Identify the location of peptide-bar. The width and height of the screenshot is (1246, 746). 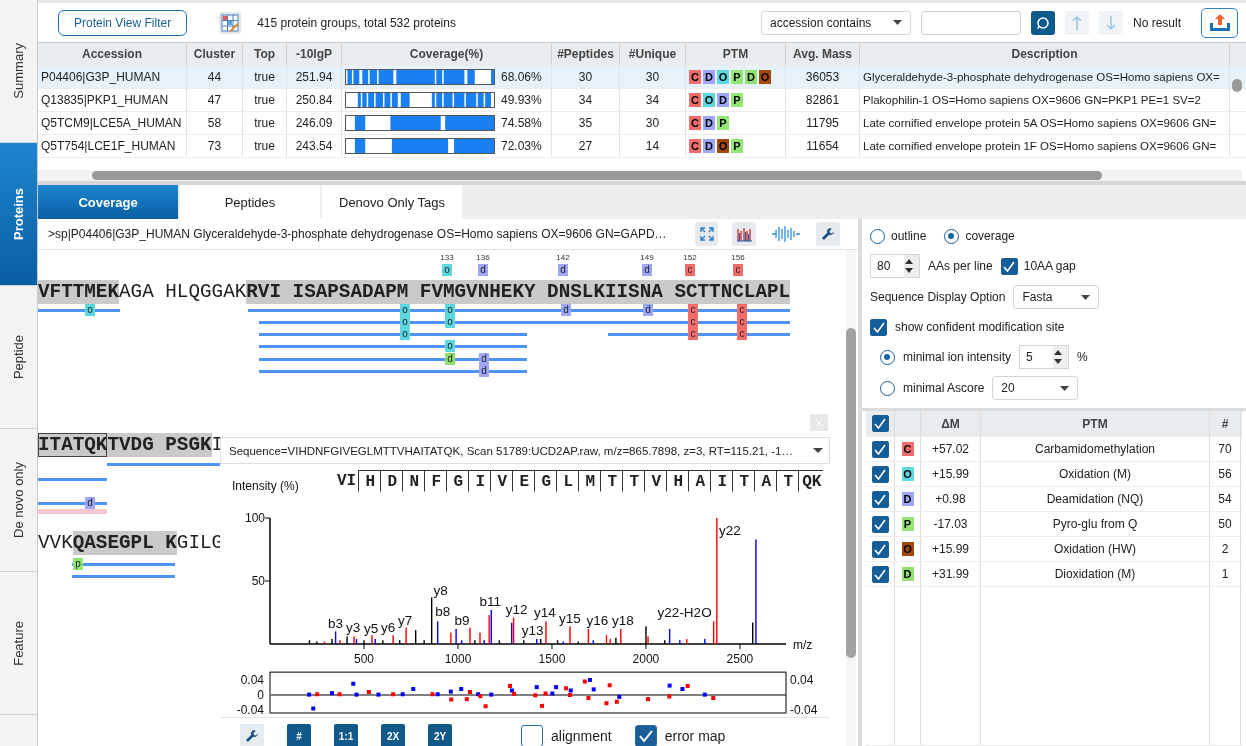
(79, 310).